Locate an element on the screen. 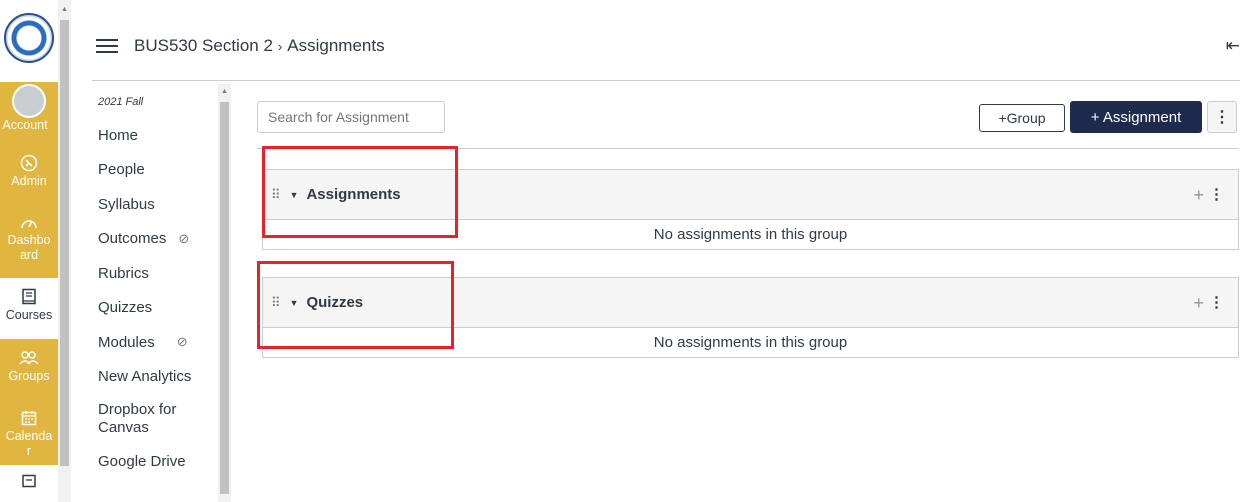 The width and height of the screenshot is (1259, 502). add-assignment-button: + Assignment is located at coordinates (1136, 117).